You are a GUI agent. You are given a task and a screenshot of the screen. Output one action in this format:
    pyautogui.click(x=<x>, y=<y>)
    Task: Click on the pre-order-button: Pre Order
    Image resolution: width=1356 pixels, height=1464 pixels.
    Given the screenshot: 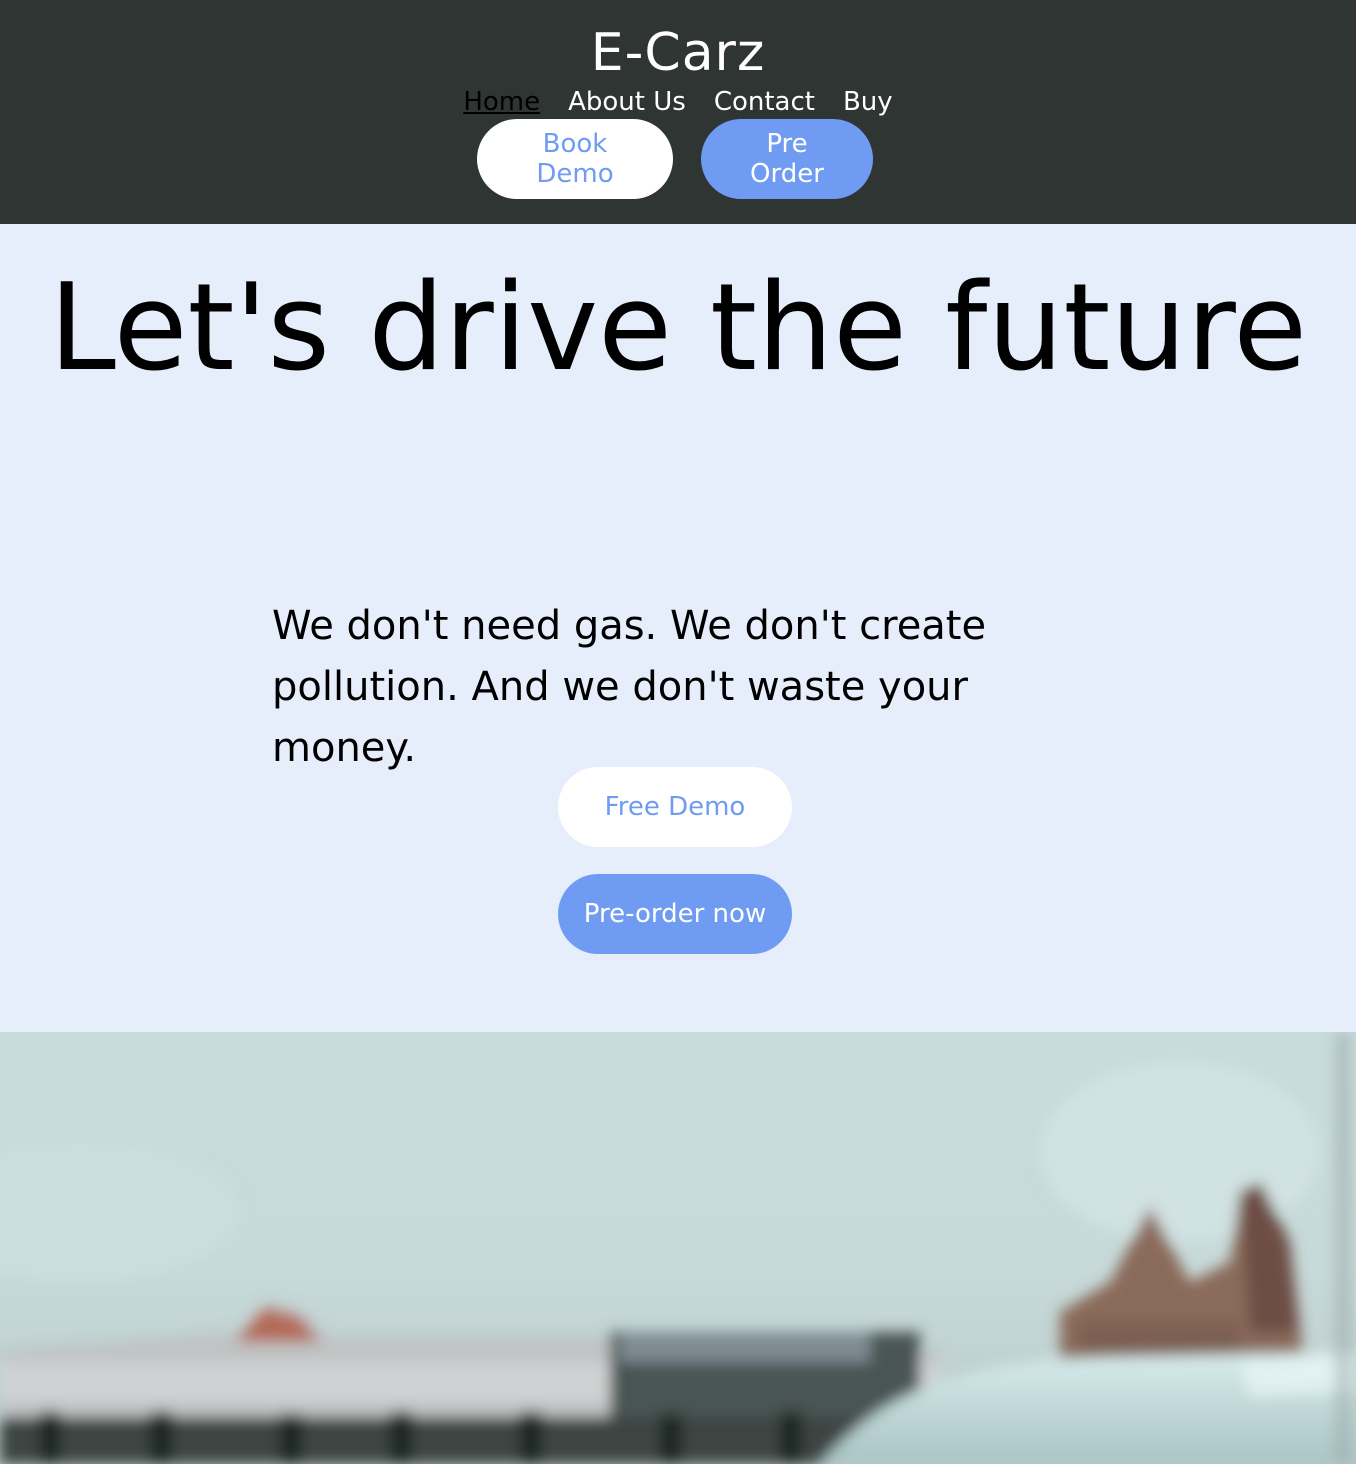 What is the action you would take?
    pyautogui.click(x=787, y=159)
    